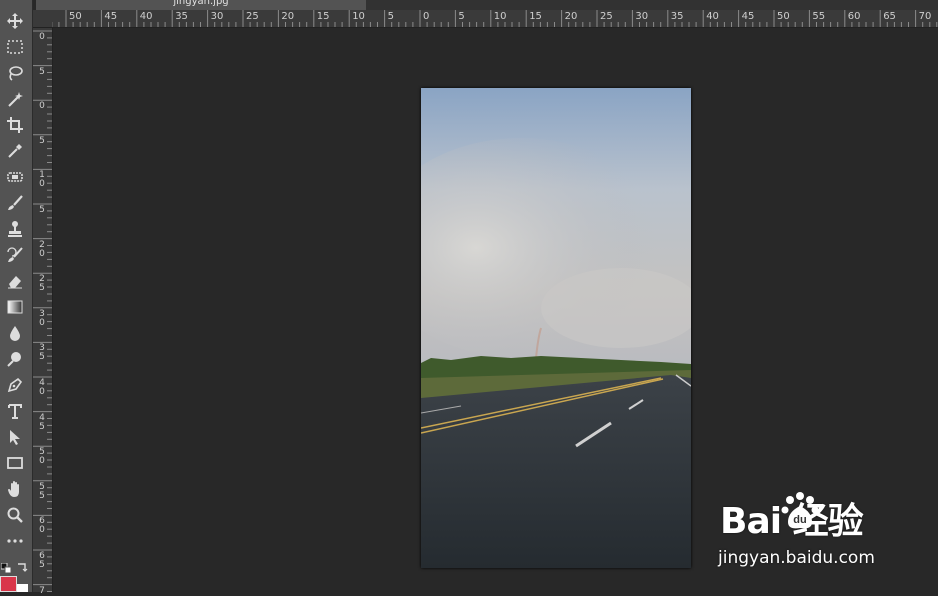 The height and width of the screenshot is (596, 938). What do you see at coordinates (42, 284) in the screenshot?
I see `ruler-left-label: 25` at bounding box center [42, 284].